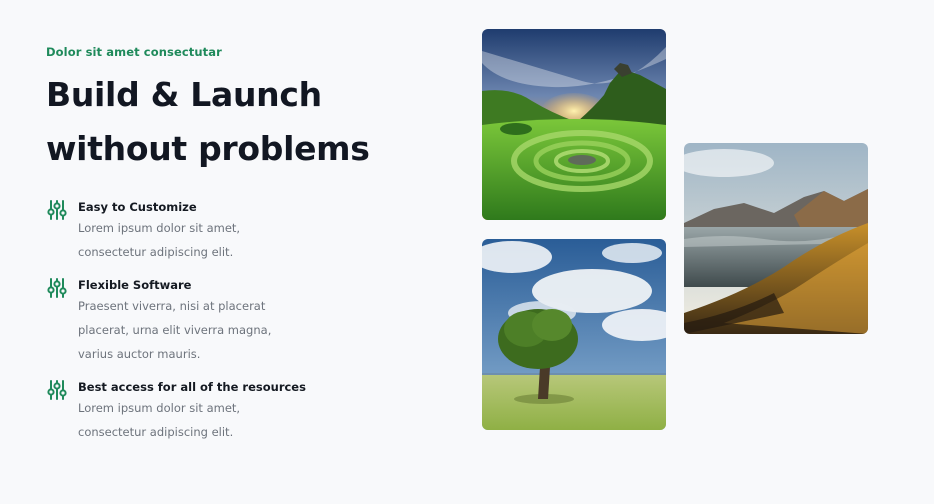  Describe the element at coordinates (192, 387) in the screenshot. I see `feature-title: Best access for all of the resources` at that location.